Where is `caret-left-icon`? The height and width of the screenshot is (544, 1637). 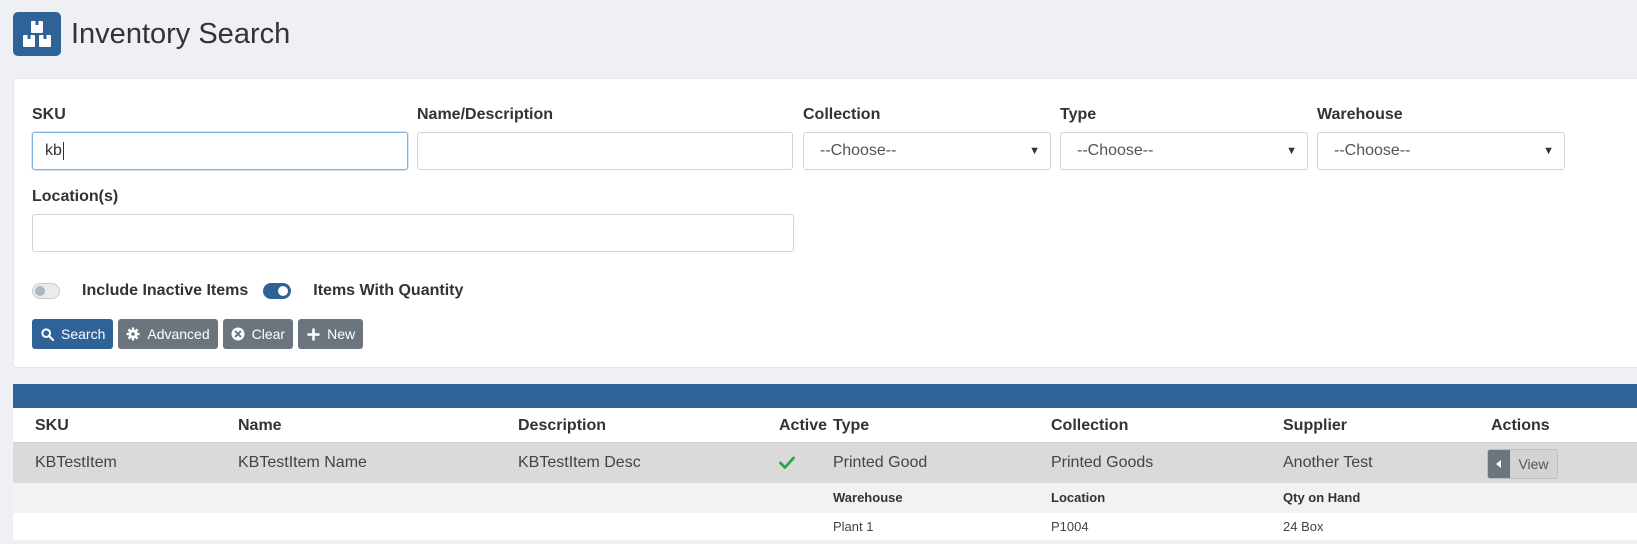 caret-left-icon is located at coordinates (1499, 464).